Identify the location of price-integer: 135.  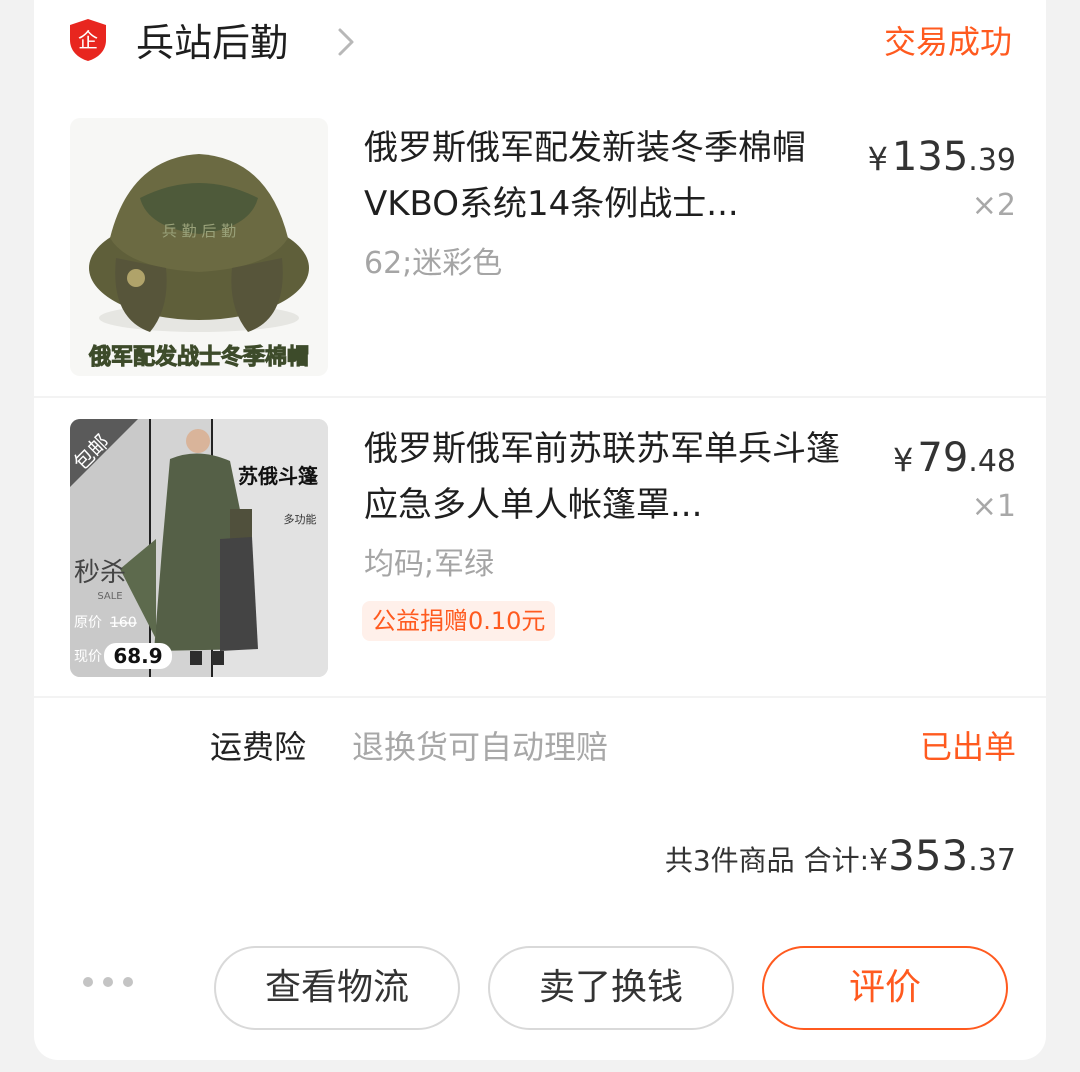
(930, 157).